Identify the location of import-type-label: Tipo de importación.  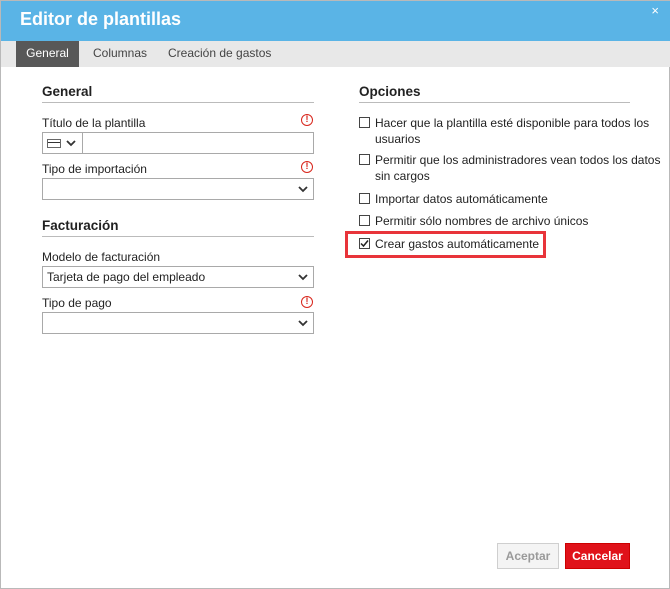
(94, 169).